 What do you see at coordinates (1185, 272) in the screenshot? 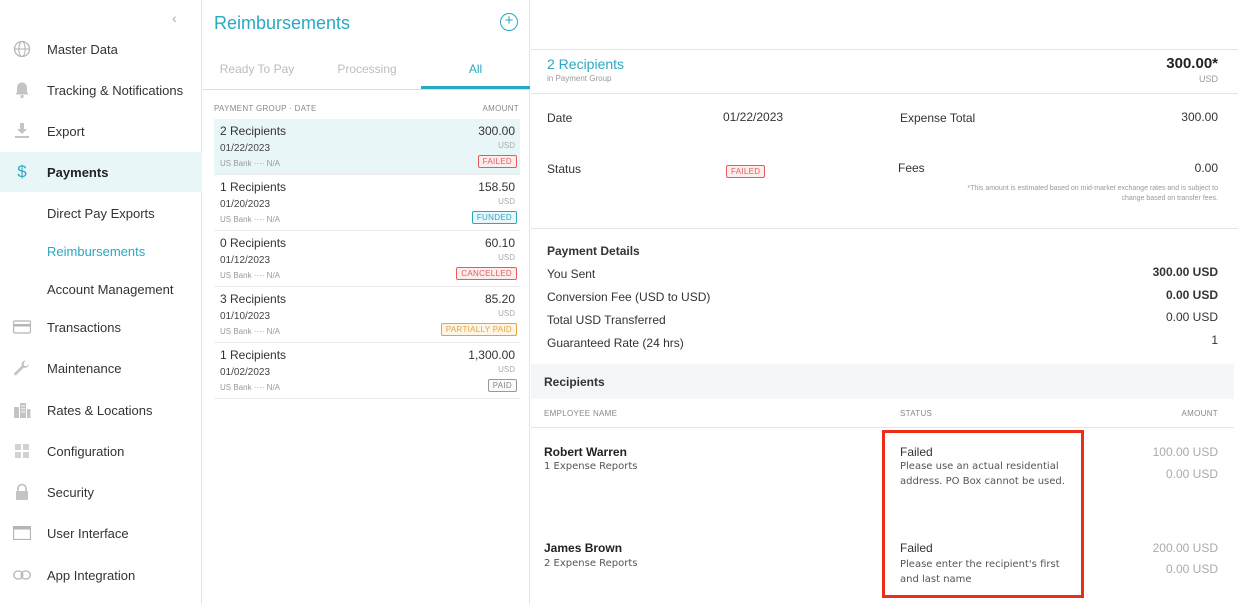
I see `you-sent-value: 300.00 USD` at bounding box center [1185, 272].